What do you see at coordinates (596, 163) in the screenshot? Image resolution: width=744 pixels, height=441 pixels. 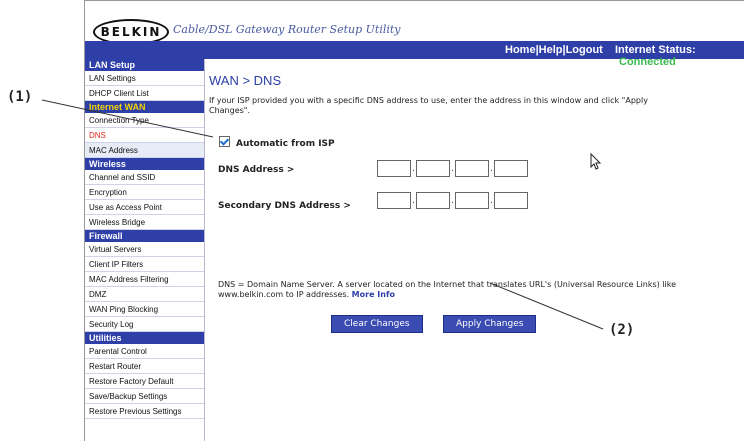 I see `mouse-pointer-icon` at bounding box center [596, 163].